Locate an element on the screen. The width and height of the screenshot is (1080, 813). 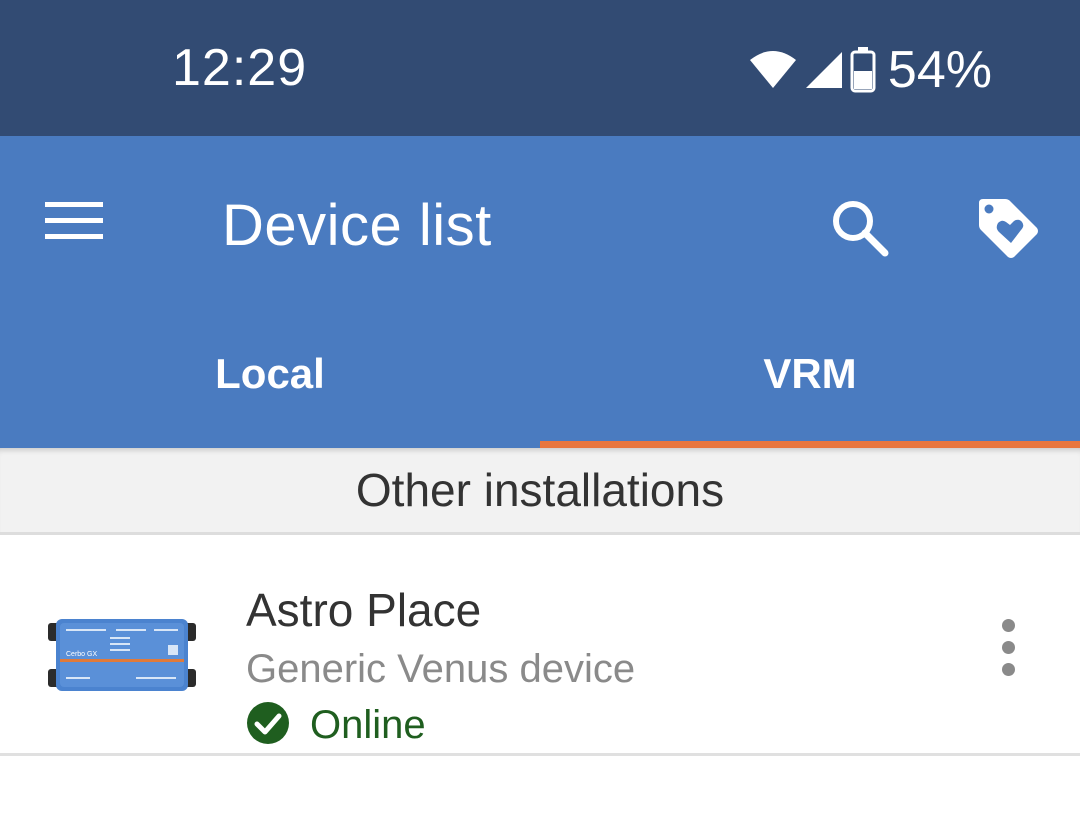
favorites-tag-button is located at coordinates (1008, 230).